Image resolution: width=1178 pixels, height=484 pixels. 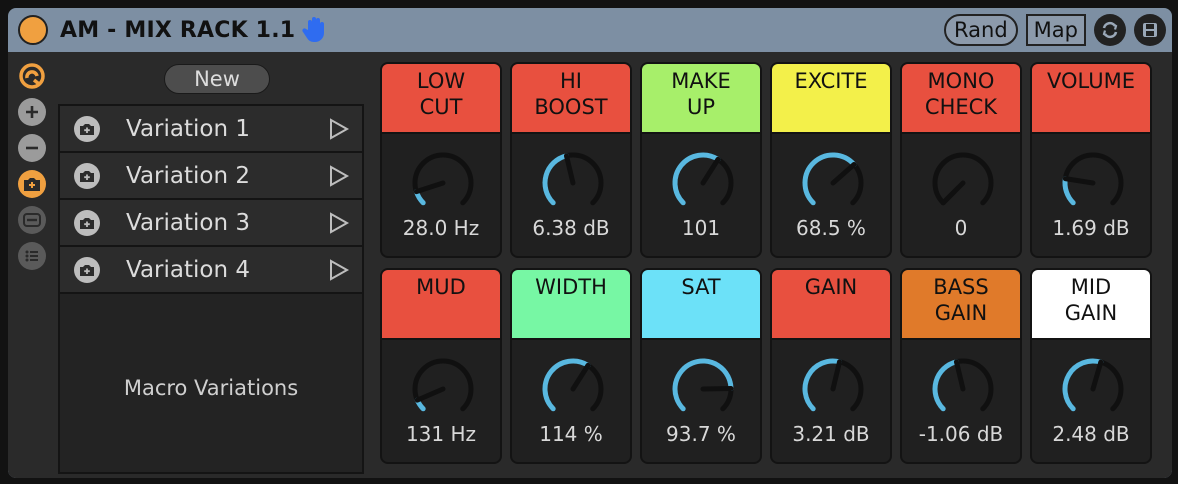 I want to click on macro-mud: MUD 131 Hz, so click(x=441, y=366).